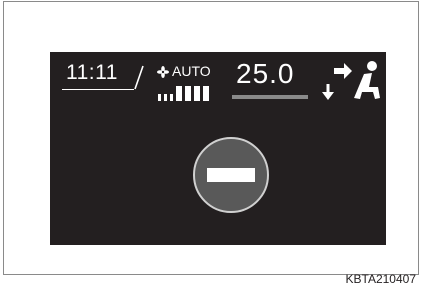 Image resolution: width=424 pixels, height=289 pixels. I want to click on temperature-underline, so click(270, 97).